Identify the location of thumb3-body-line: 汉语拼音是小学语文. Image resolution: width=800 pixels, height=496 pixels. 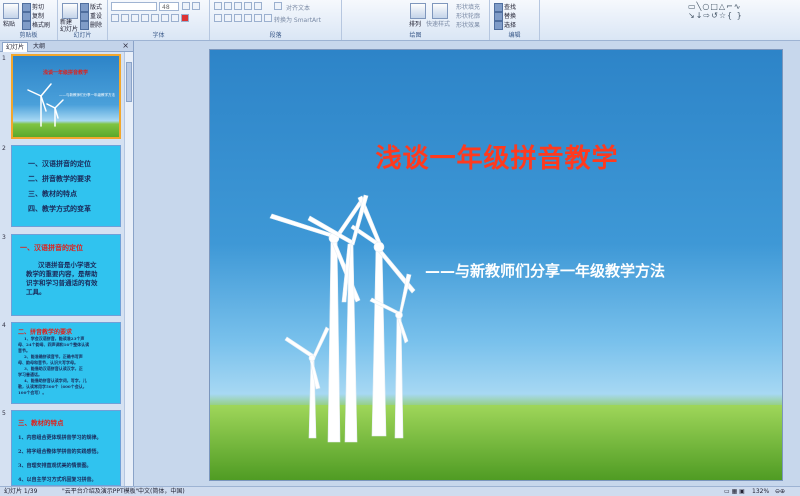
(67, 265).